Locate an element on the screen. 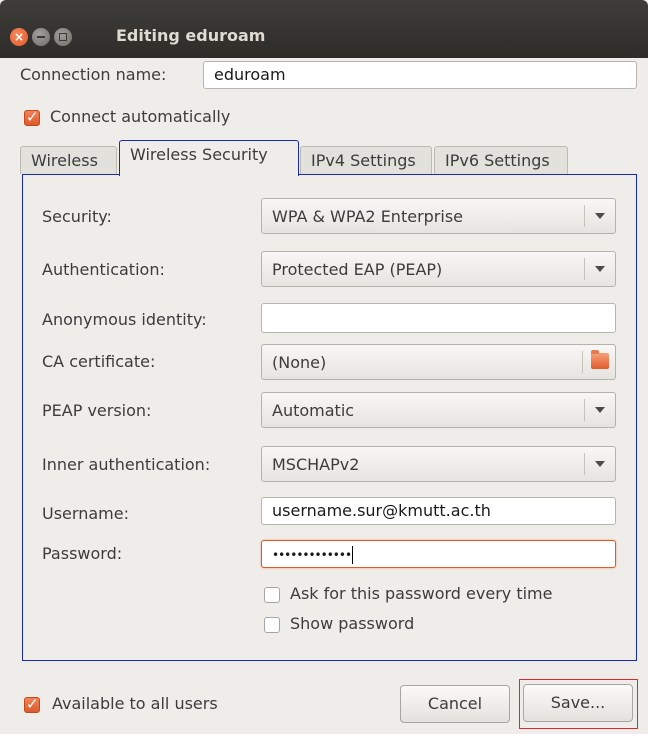 The width and height of the screenshot is (648, 734). ca-certificate-chooser: (None) is located at coordinates (438, 362).